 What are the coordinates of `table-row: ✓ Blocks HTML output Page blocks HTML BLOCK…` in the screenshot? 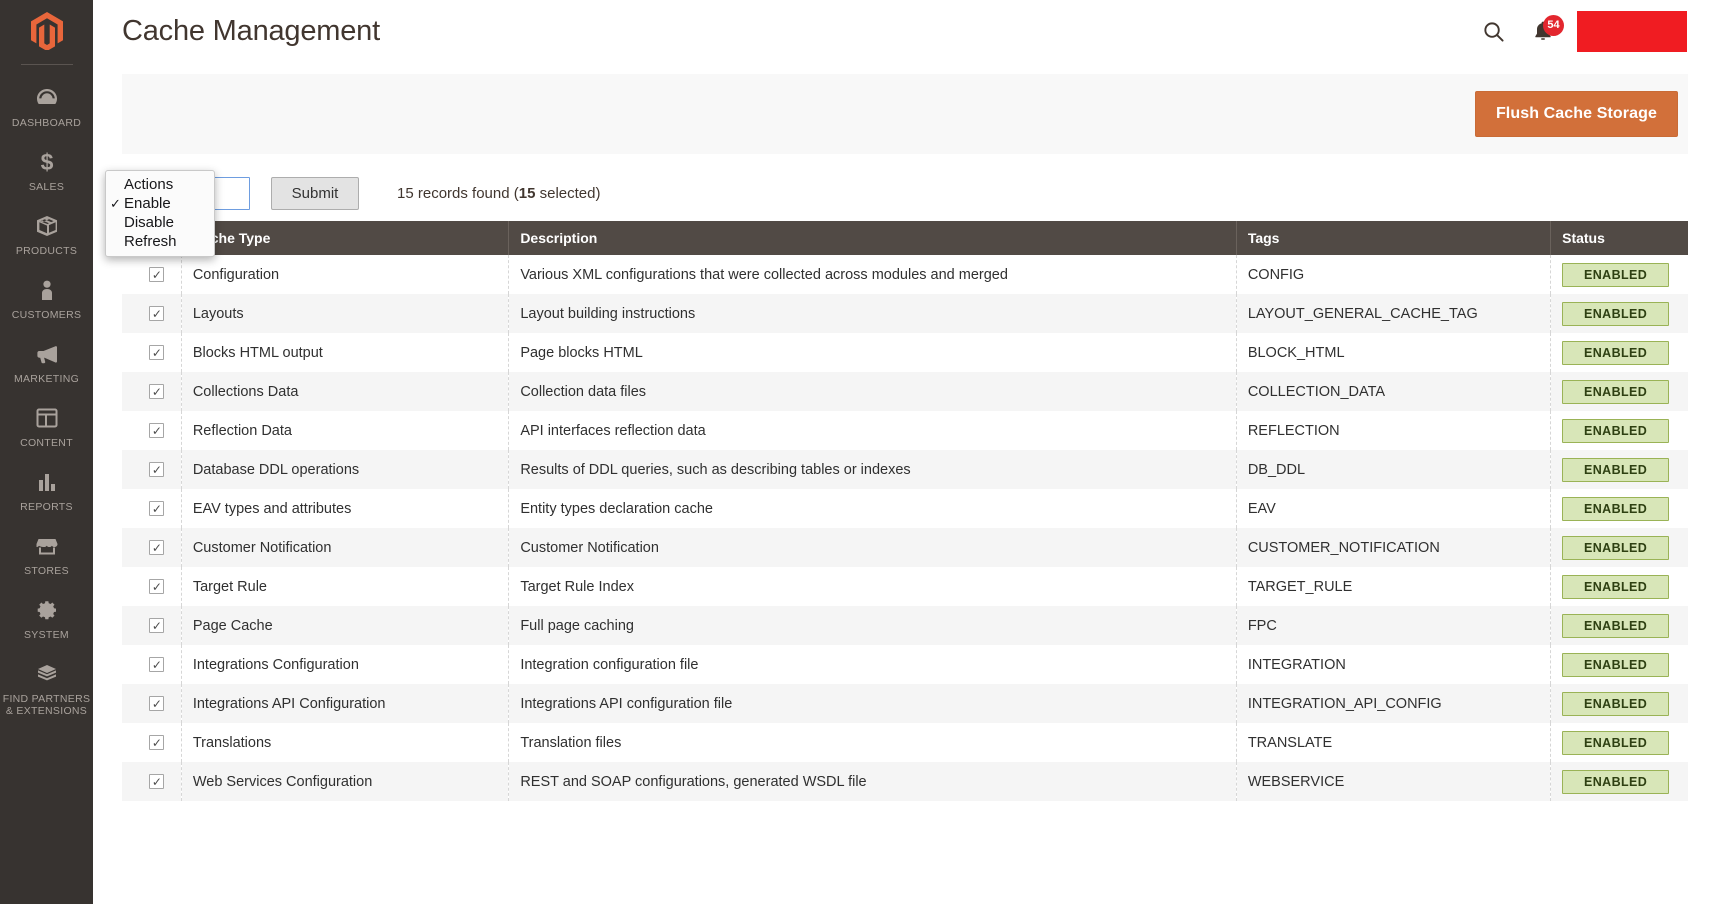 It's located at (905, 352).